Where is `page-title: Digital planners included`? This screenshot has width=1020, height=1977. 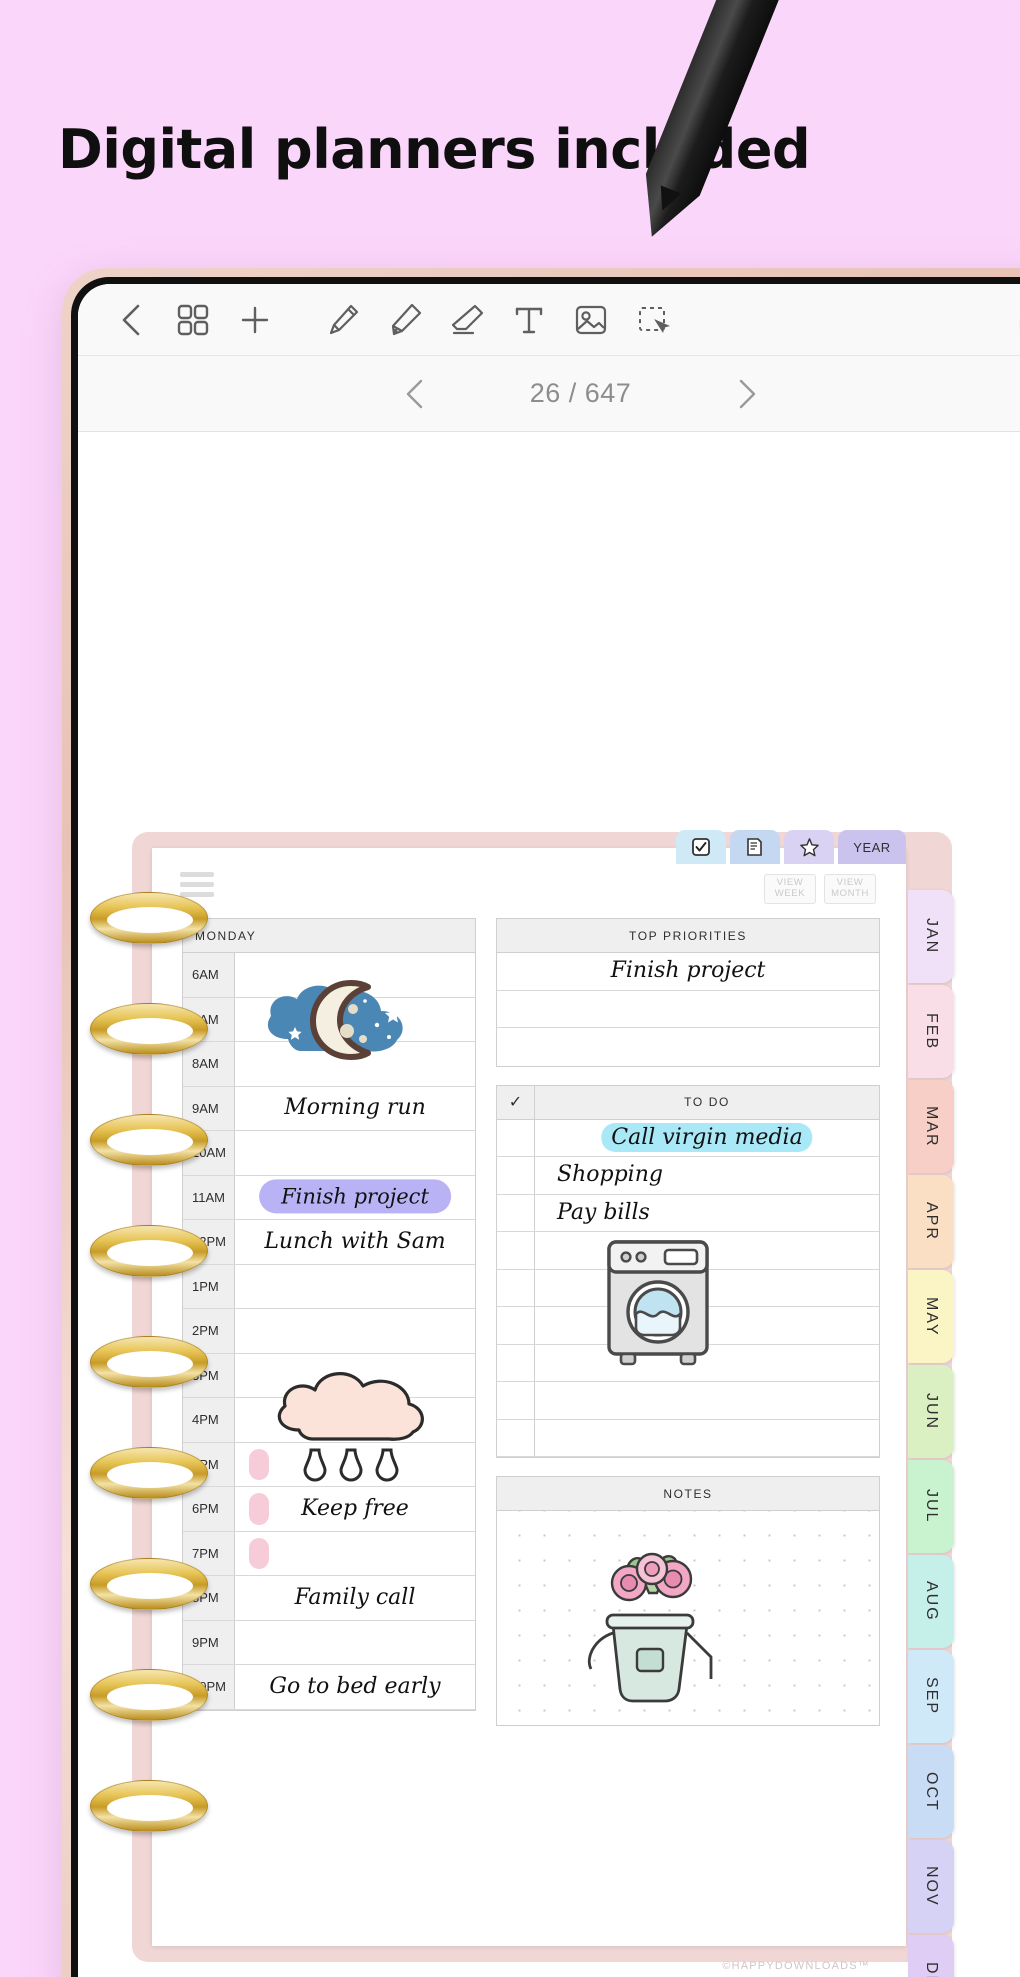
page-title: Digital planners included is located at coordinates (434, 149).